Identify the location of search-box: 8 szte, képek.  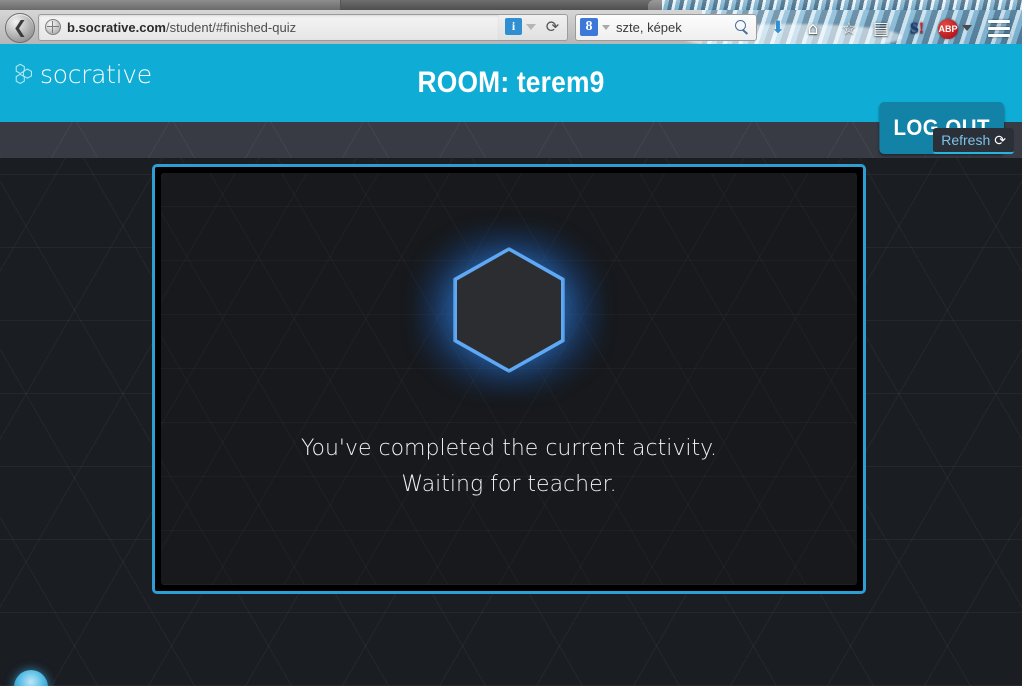
(666, 27).